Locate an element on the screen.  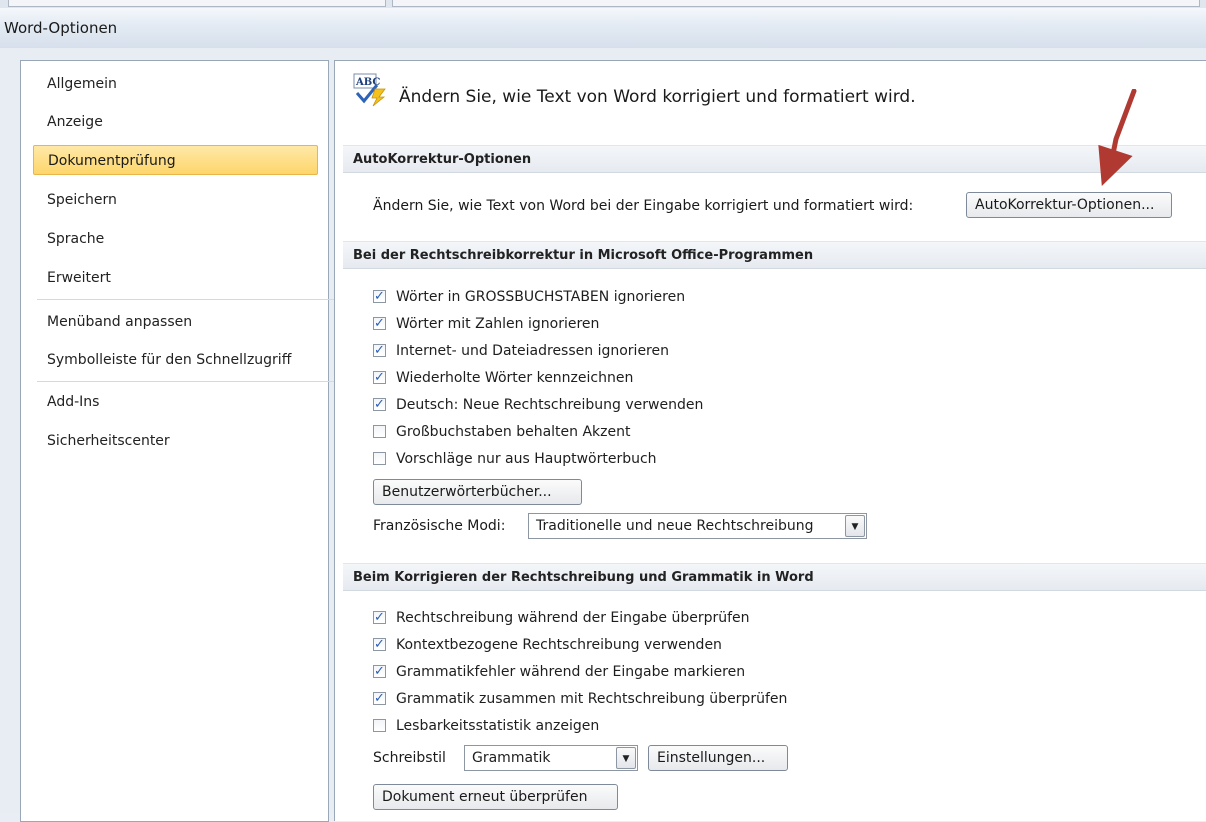
nav-item-allgemein: Allgemein is located at coordinates (175, 84).